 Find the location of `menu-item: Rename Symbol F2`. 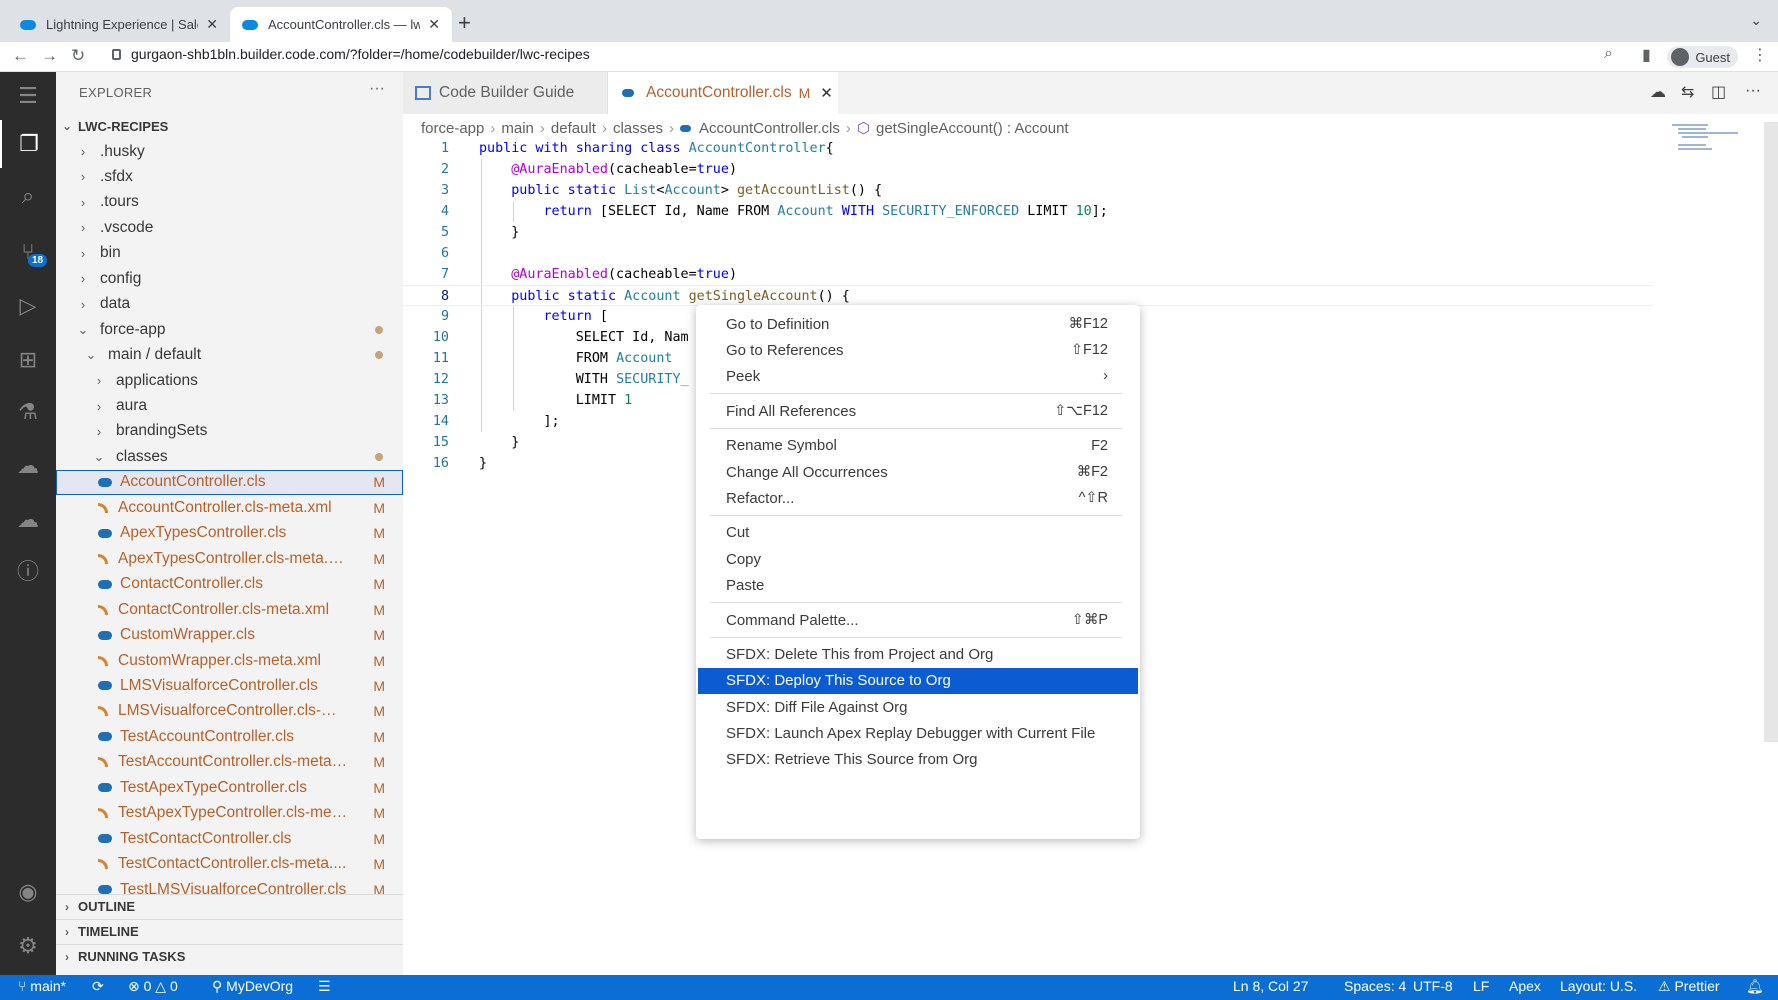

menu-item: Rename Symbol F2 is located at coordinates (918, 446).